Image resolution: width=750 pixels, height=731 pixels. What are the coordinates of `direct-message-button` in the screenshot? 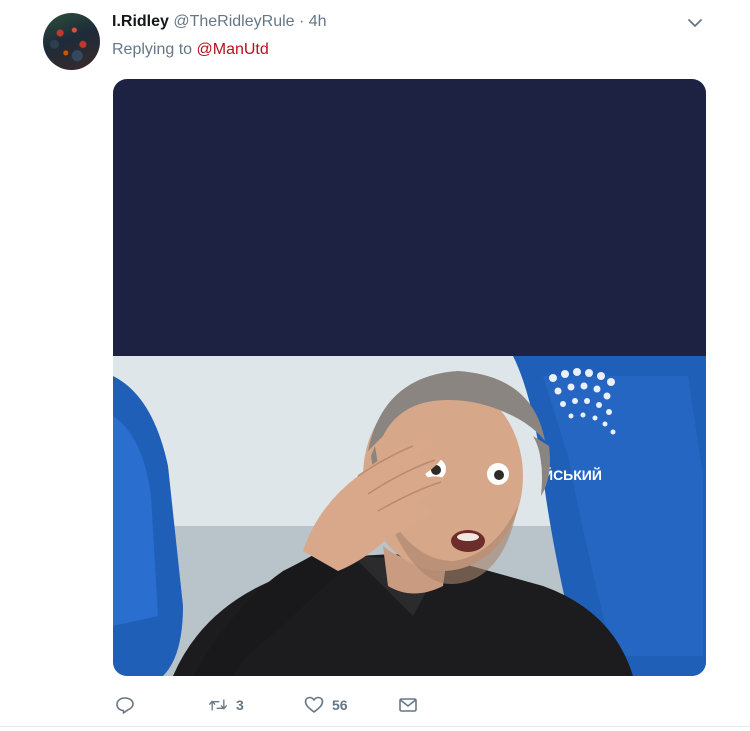 It's located at (408, 705).